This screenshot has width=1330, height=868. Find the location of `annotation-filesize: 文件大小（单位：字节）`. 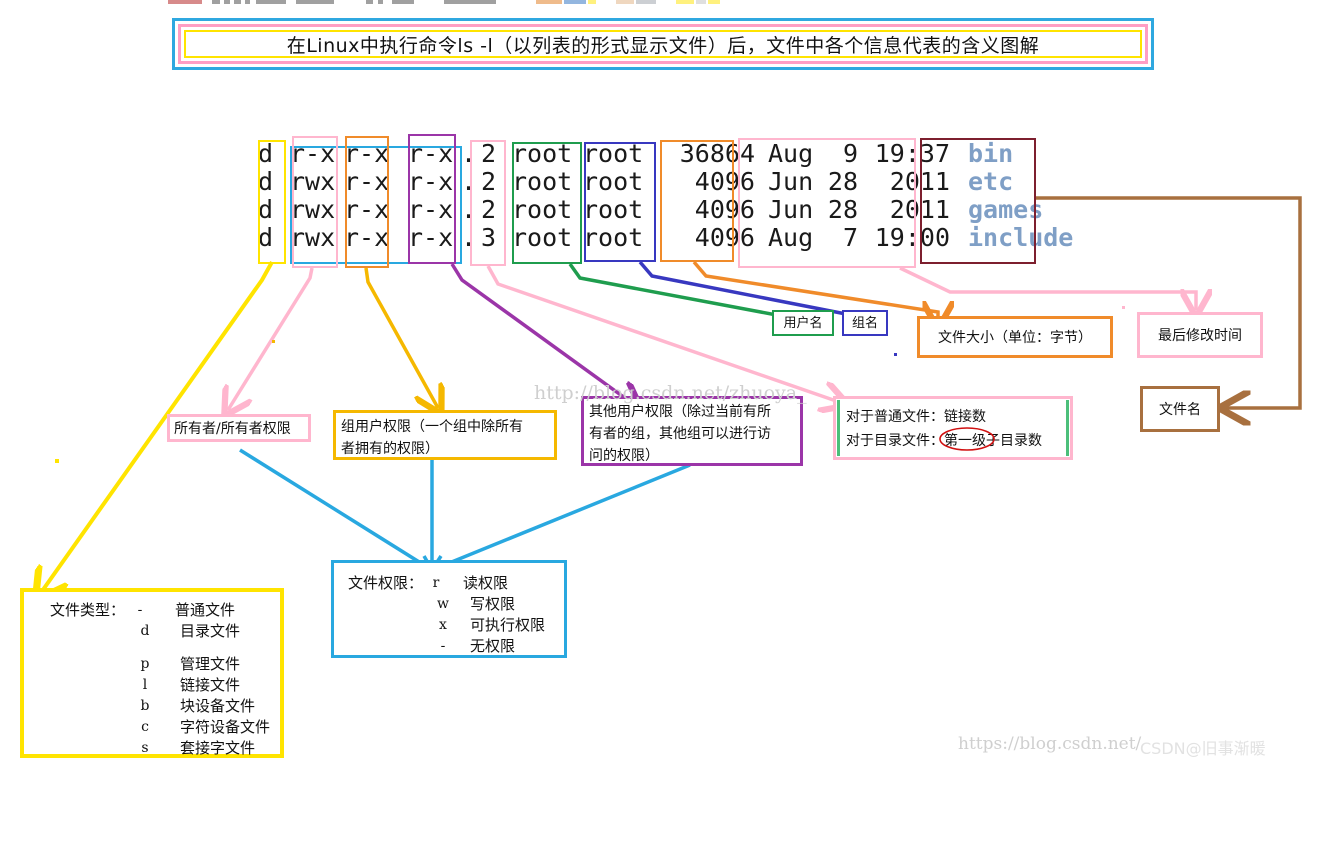

annotation-filesize: 文件大小（单位：字节） is located at coordinates (1015, 337).